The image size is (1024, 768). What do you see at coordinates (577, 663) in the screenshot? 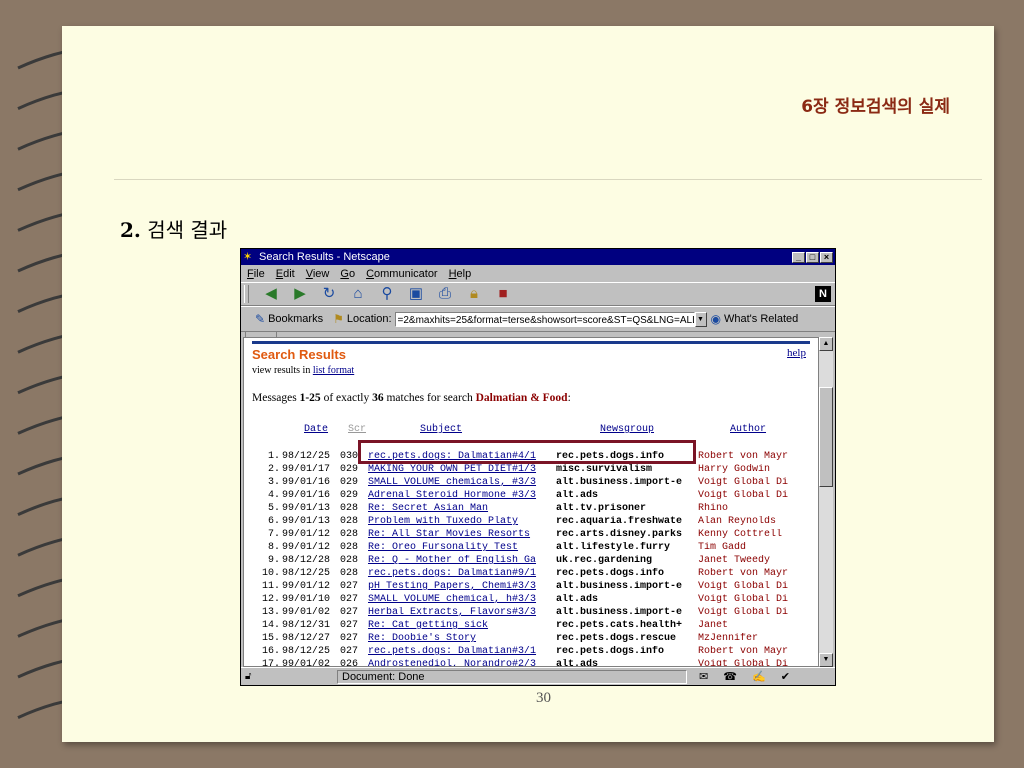
I see `result-newsgroup: alt.ads` at bounding box center [577, 663].